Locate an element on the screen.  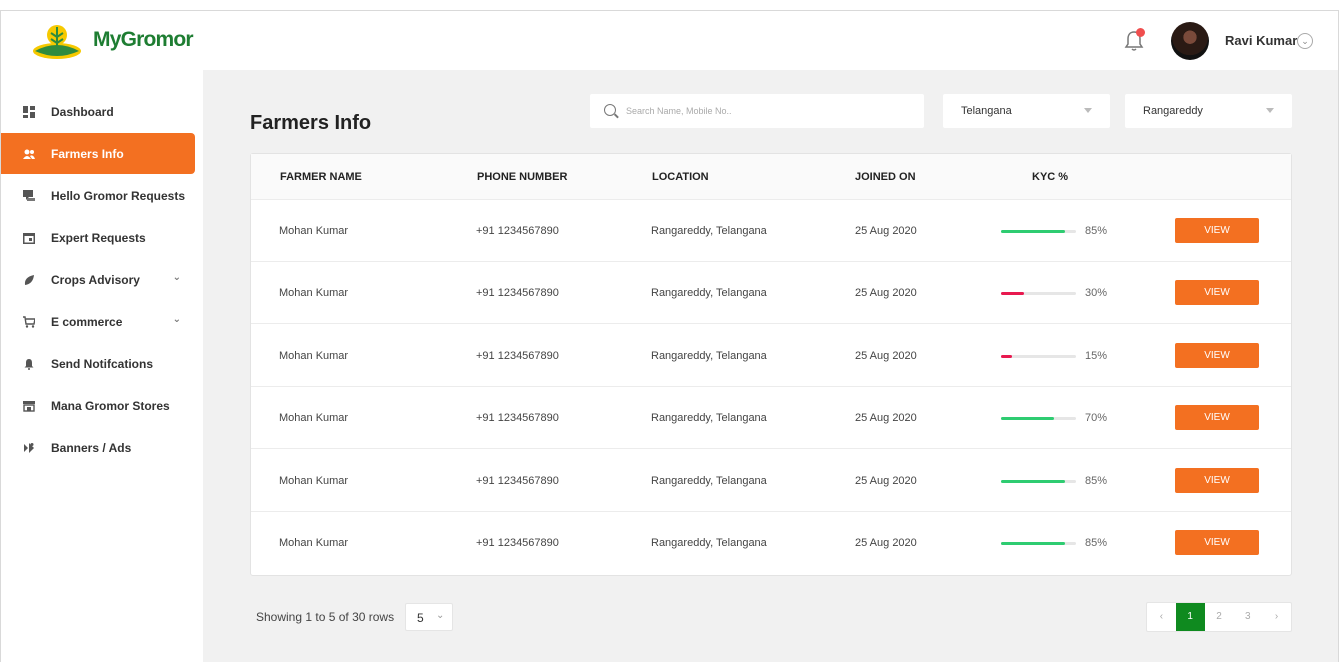
state-select-value: Telangana is located at coordinates (986, 111).